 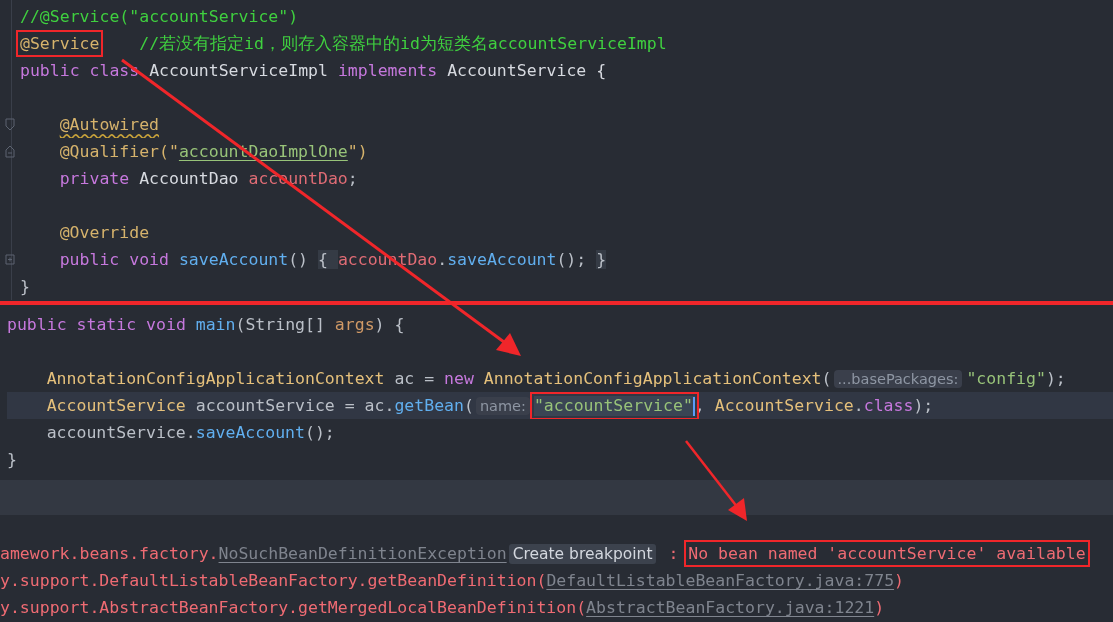 I want to click on code-line: @Override, so click(x=104, y=232).